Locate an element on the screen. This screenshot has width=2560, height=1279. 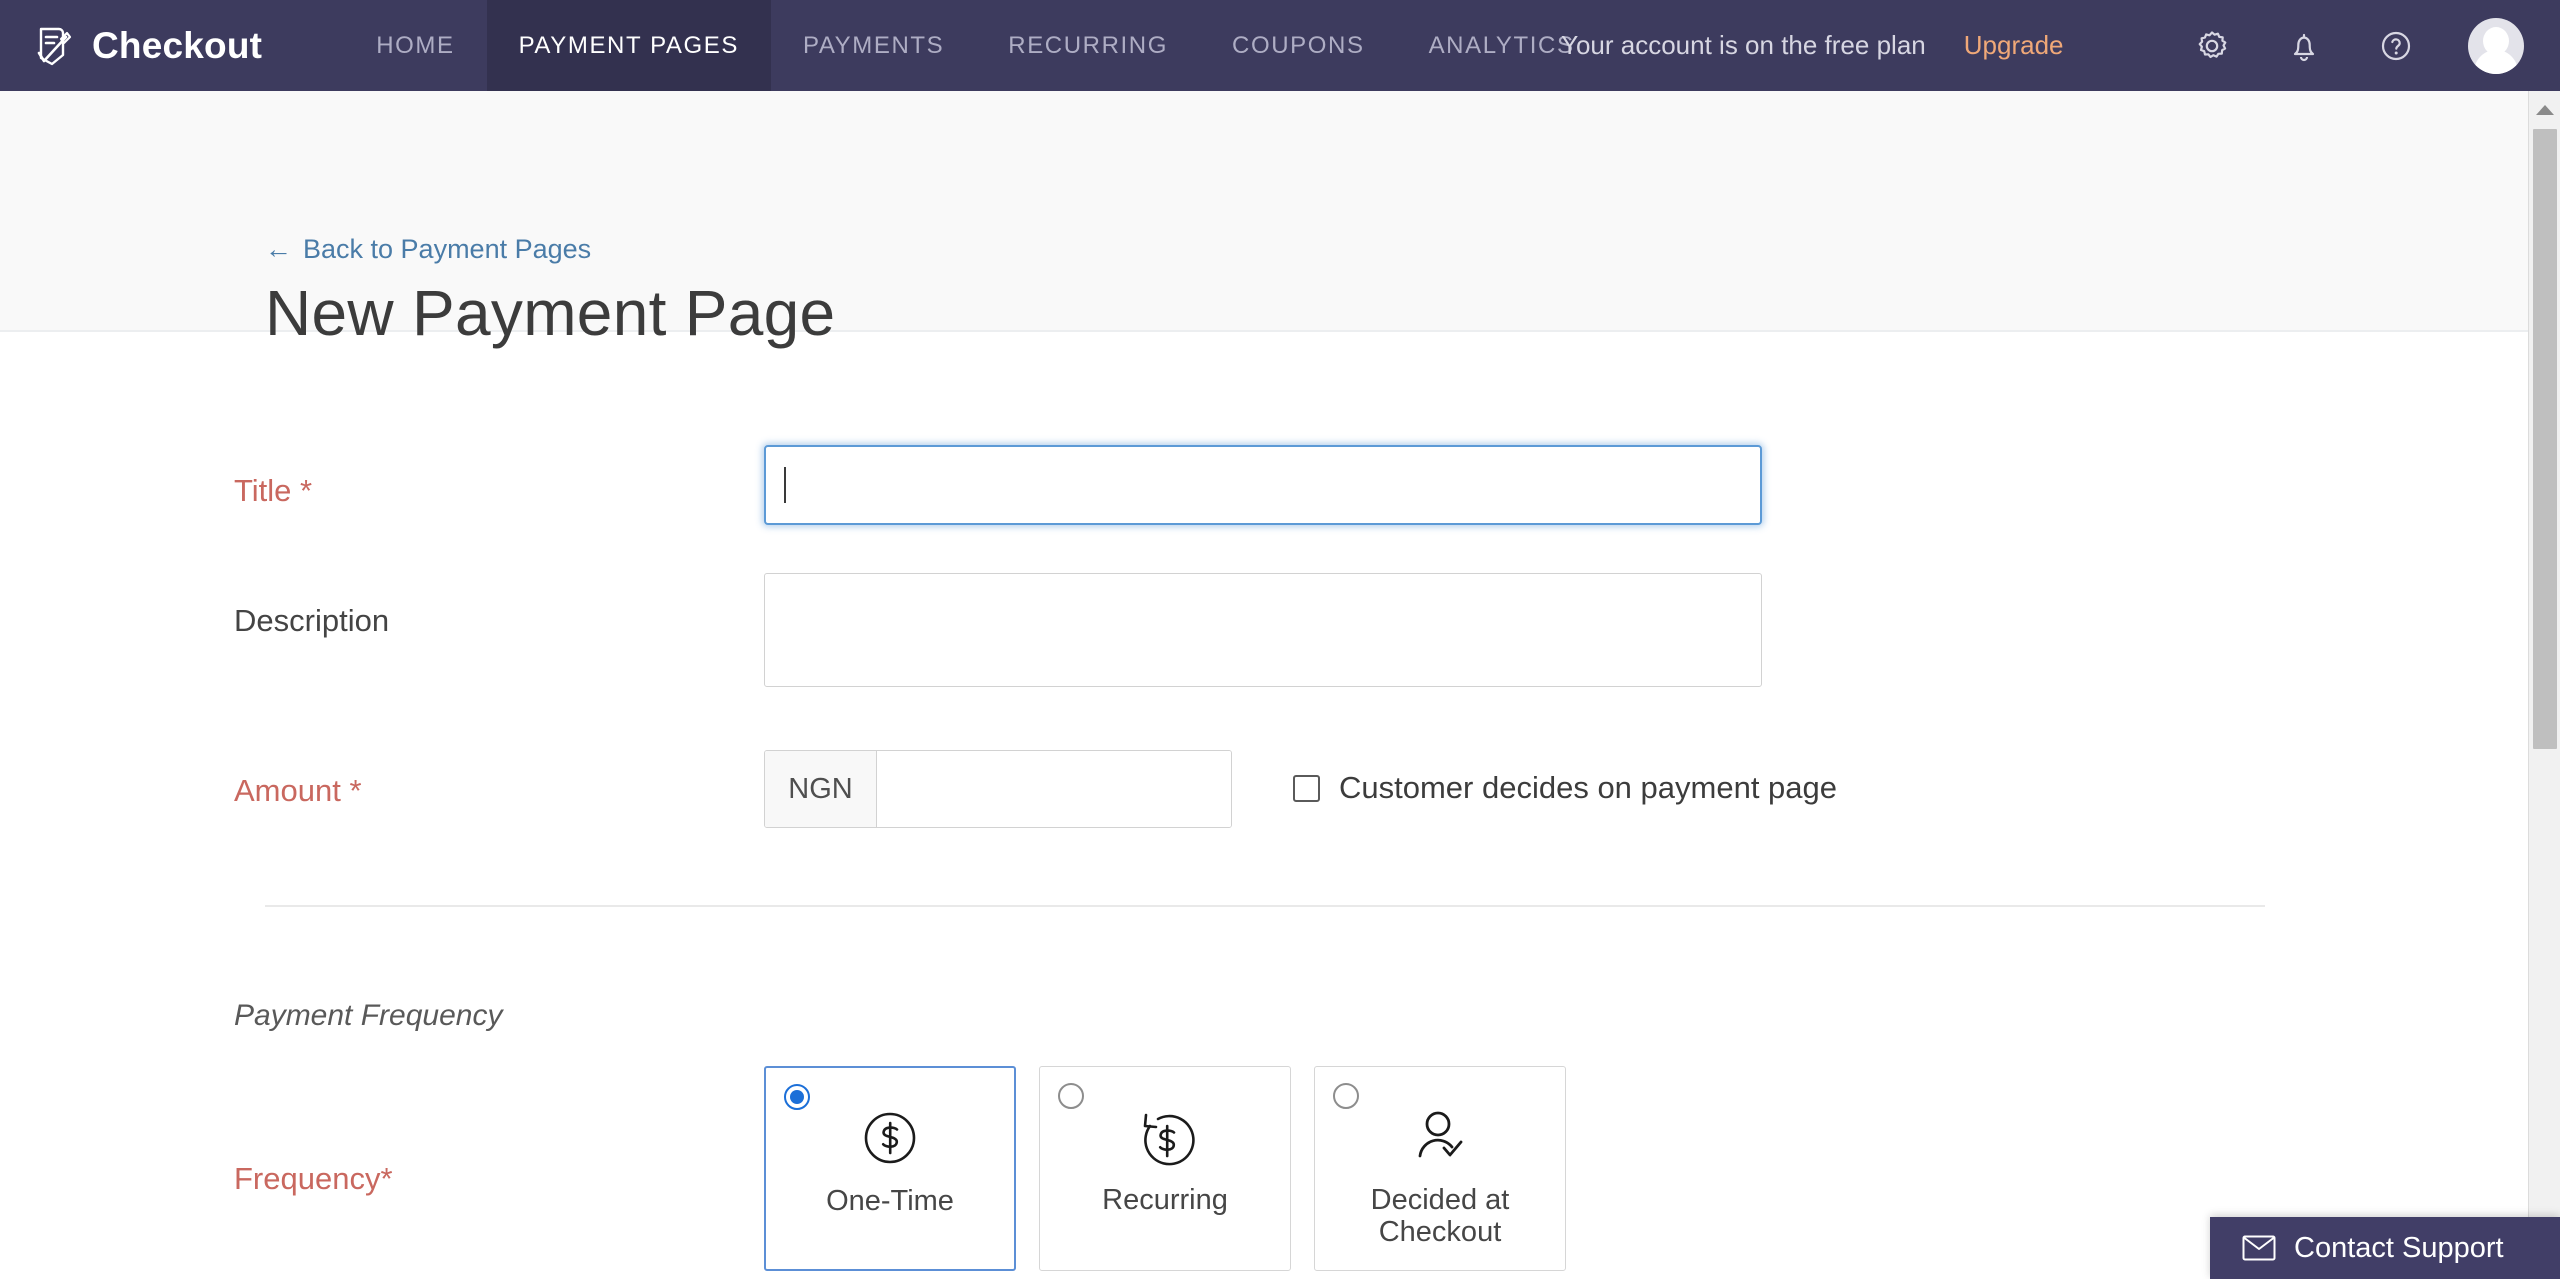
text-caret is located at coordinates (785, 485).